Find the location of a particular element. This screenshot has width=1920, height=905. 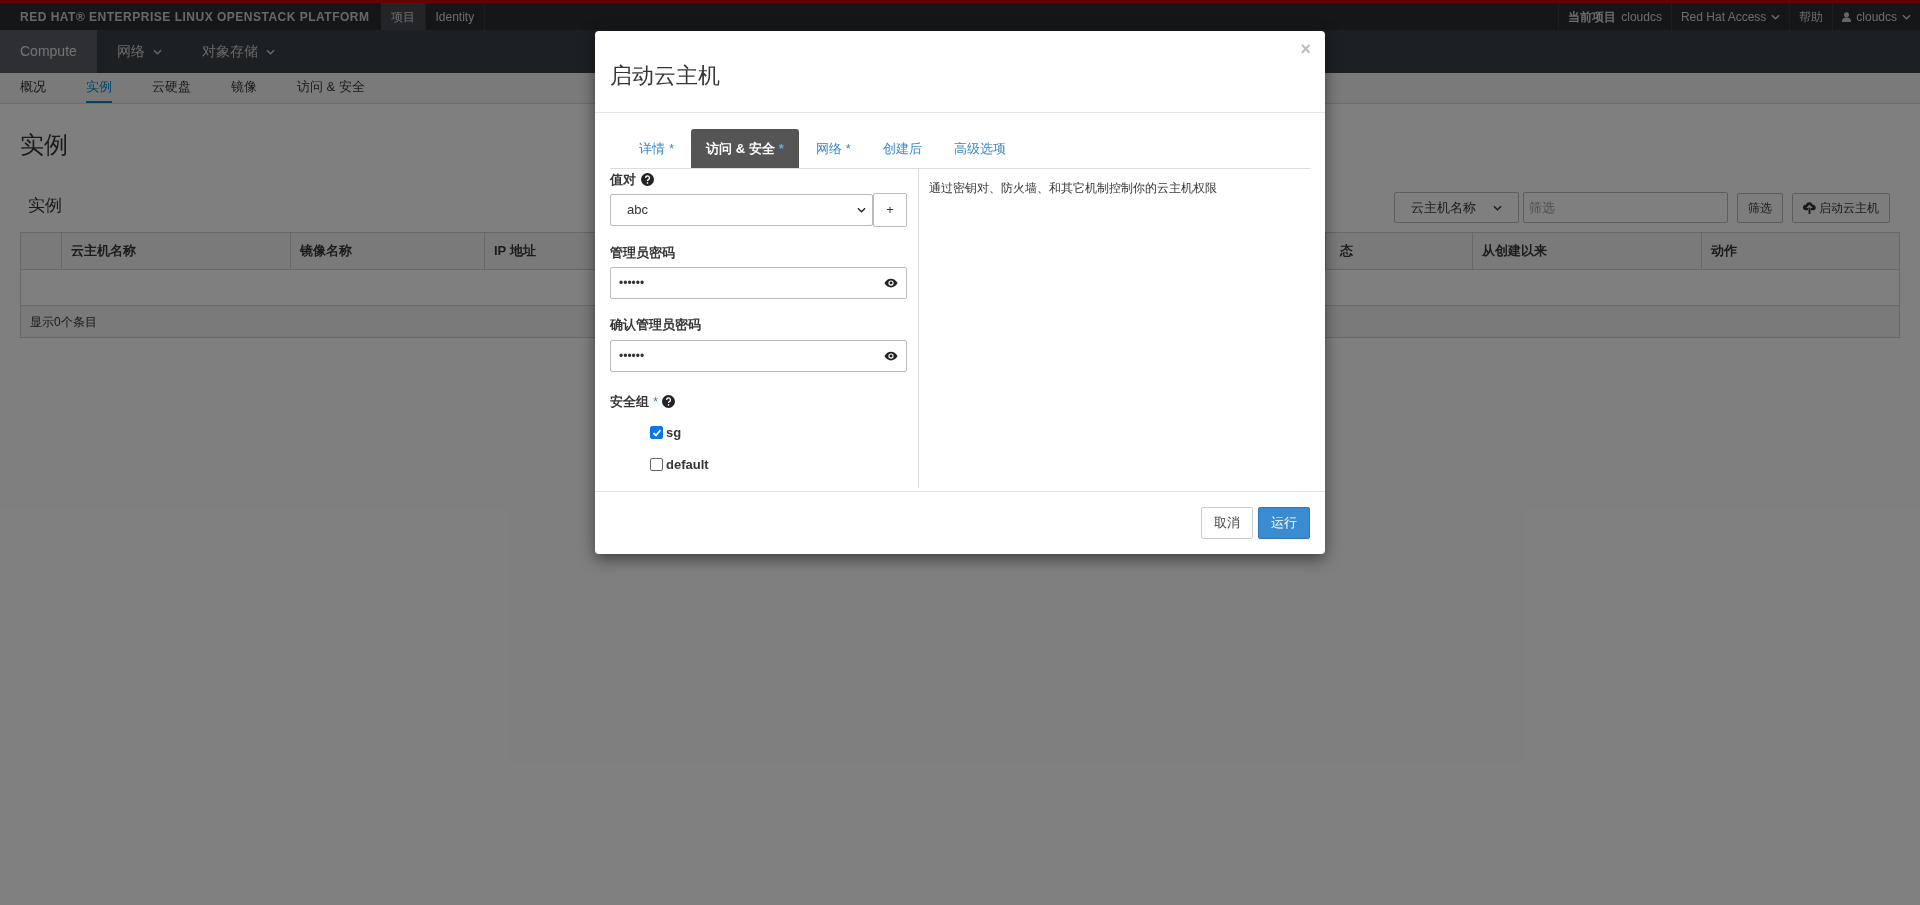

top-menu-item: 项目 is located at coordinates (403, 16).